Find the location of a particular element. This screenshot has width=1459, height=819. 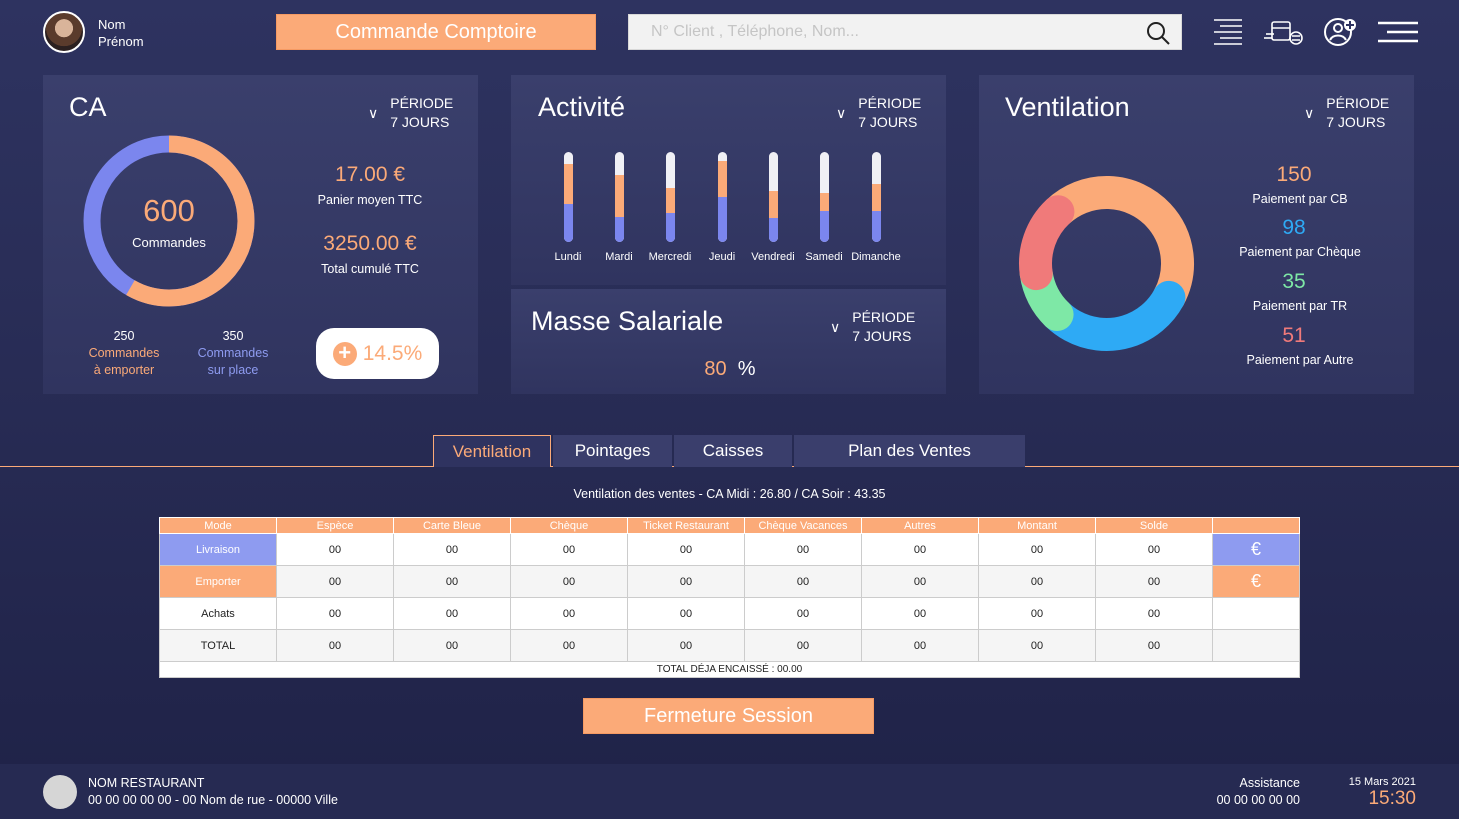

user-name: Nom Prénom is located at coordinates (121, 33).